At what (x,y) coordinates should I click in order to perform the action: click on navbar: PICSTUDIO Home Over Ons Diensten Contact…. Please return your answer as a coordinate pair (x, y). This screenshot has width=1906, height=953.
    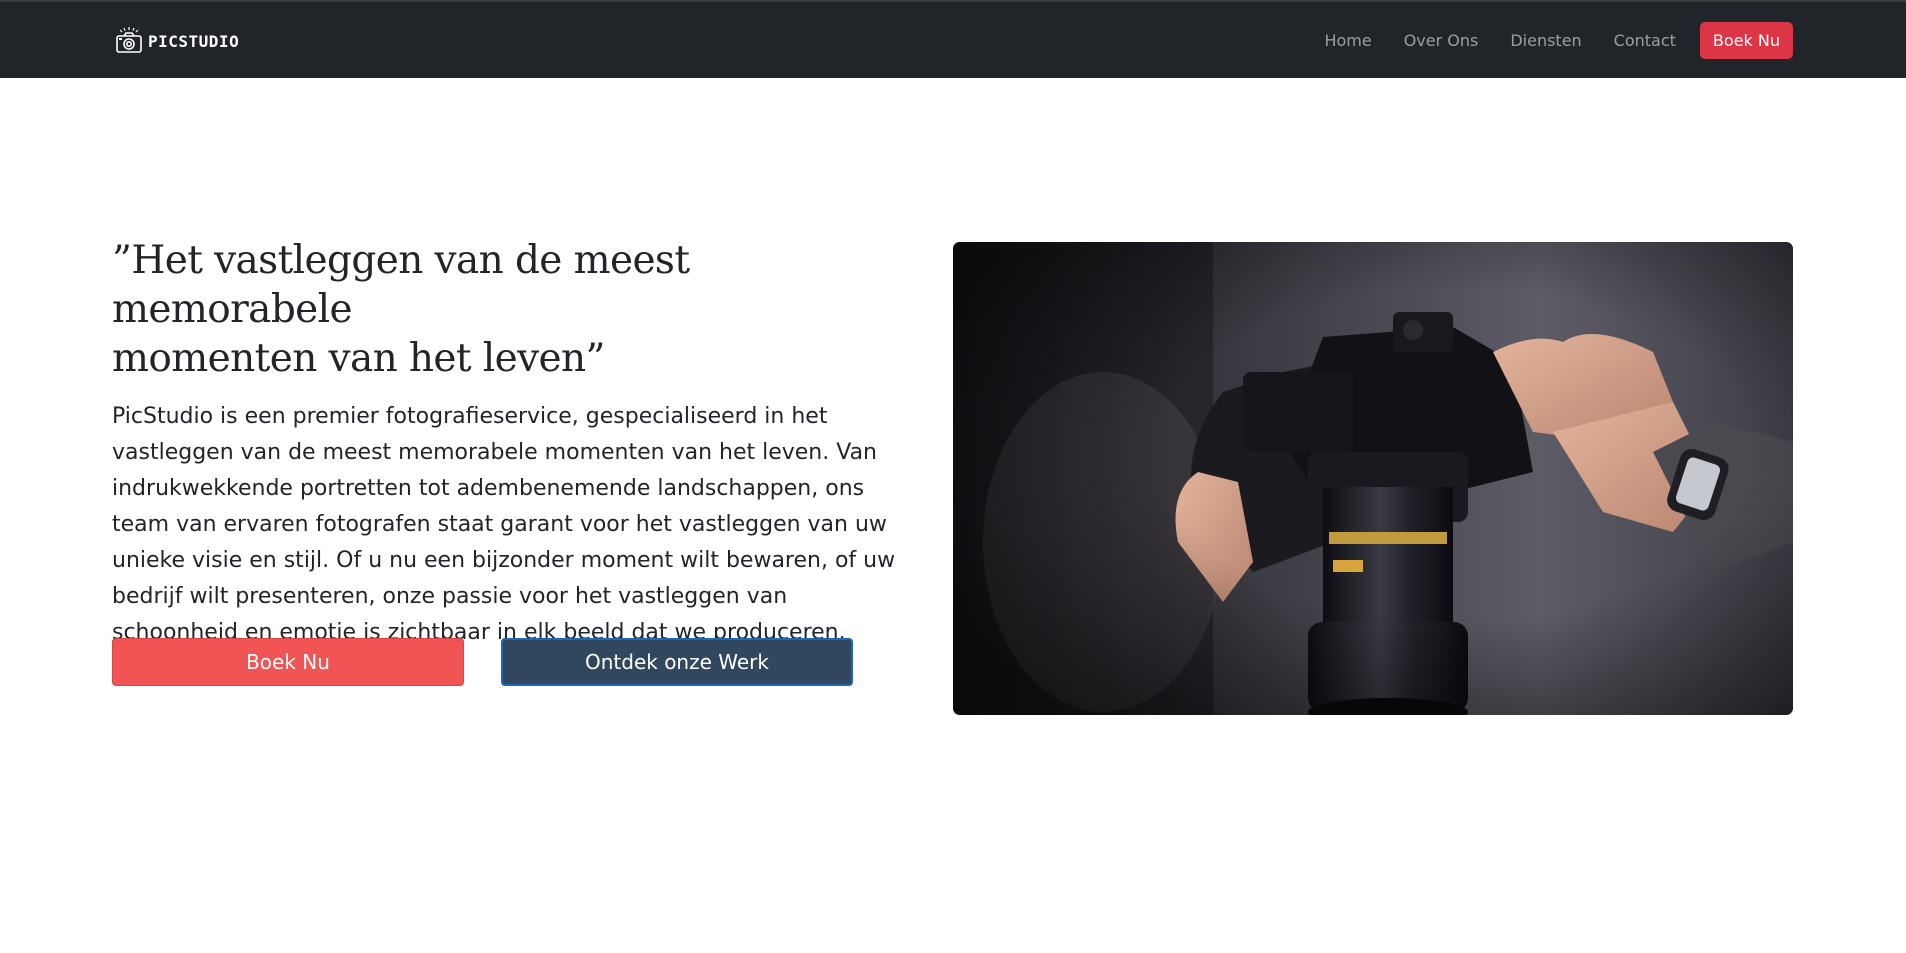
    Looking at the image, I should click on (953, 39).